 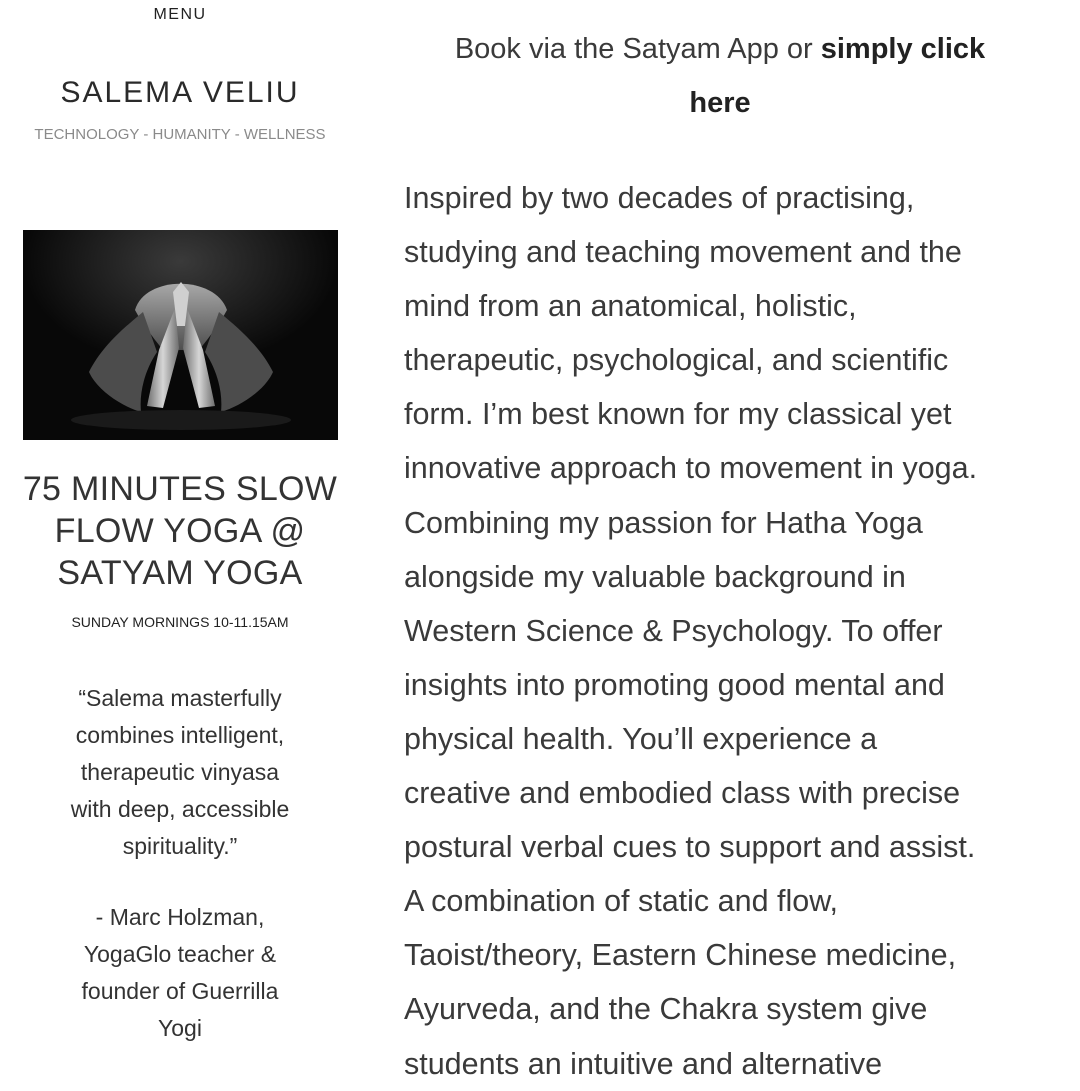 I want to click on bio-line: Ayurveda, and the Chakra system give, so click(x=666, y=1009).